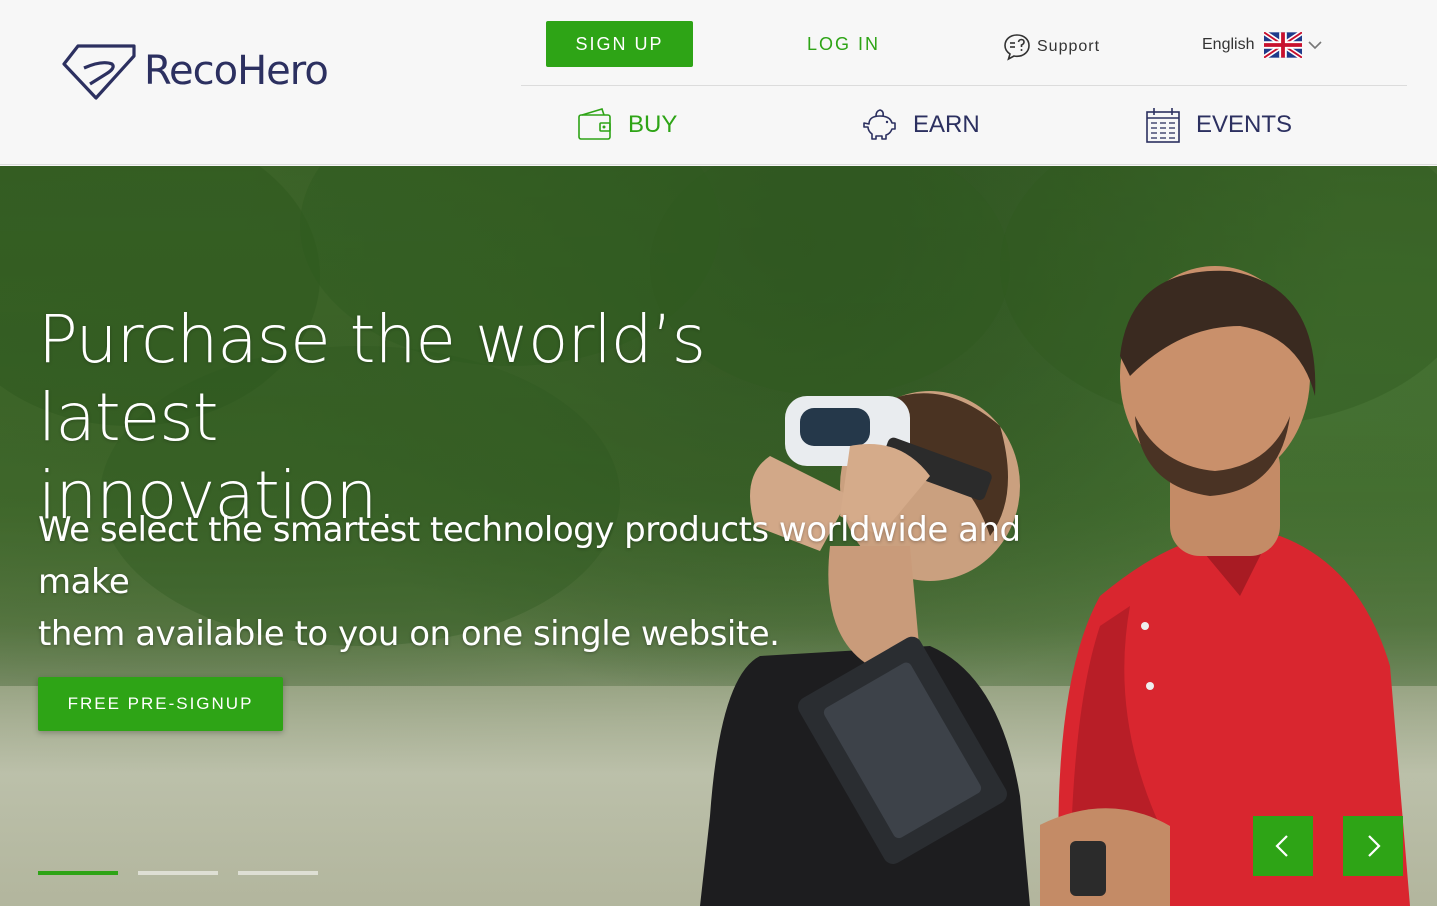 Image resolution: width=1437 pixels, height=906 pixels. I want to click on slider-indicators, so click(188, 873).